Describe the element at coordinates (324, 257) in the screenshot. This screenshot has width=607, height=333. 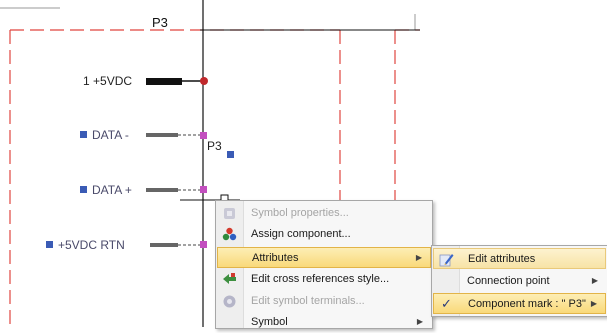
I see `menu-item-attributes: Attributes ▶` at that location.